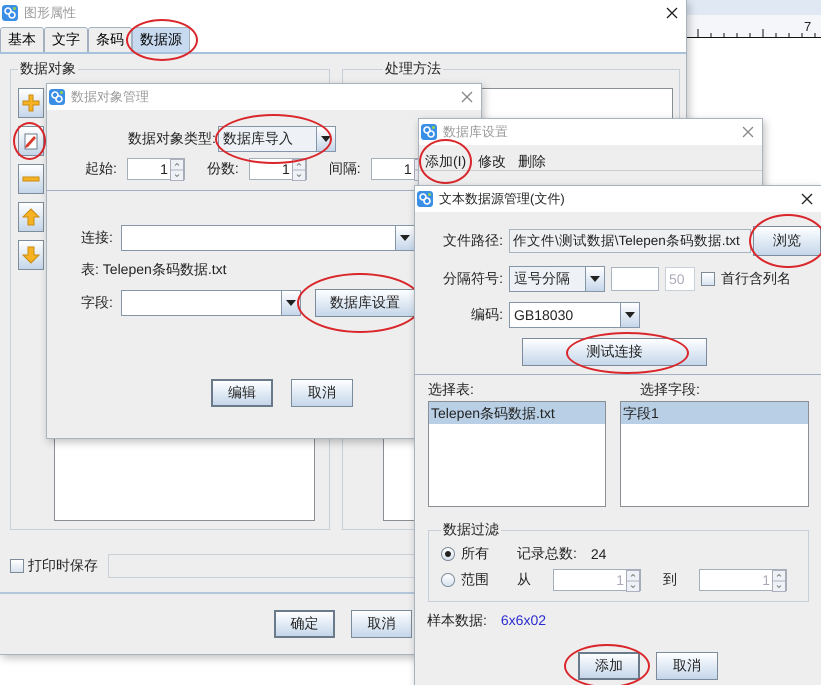  What do you see at coordinates (598, 554) in the screenshot?
I see `record-count: 24` at bounding box center [598, 554].